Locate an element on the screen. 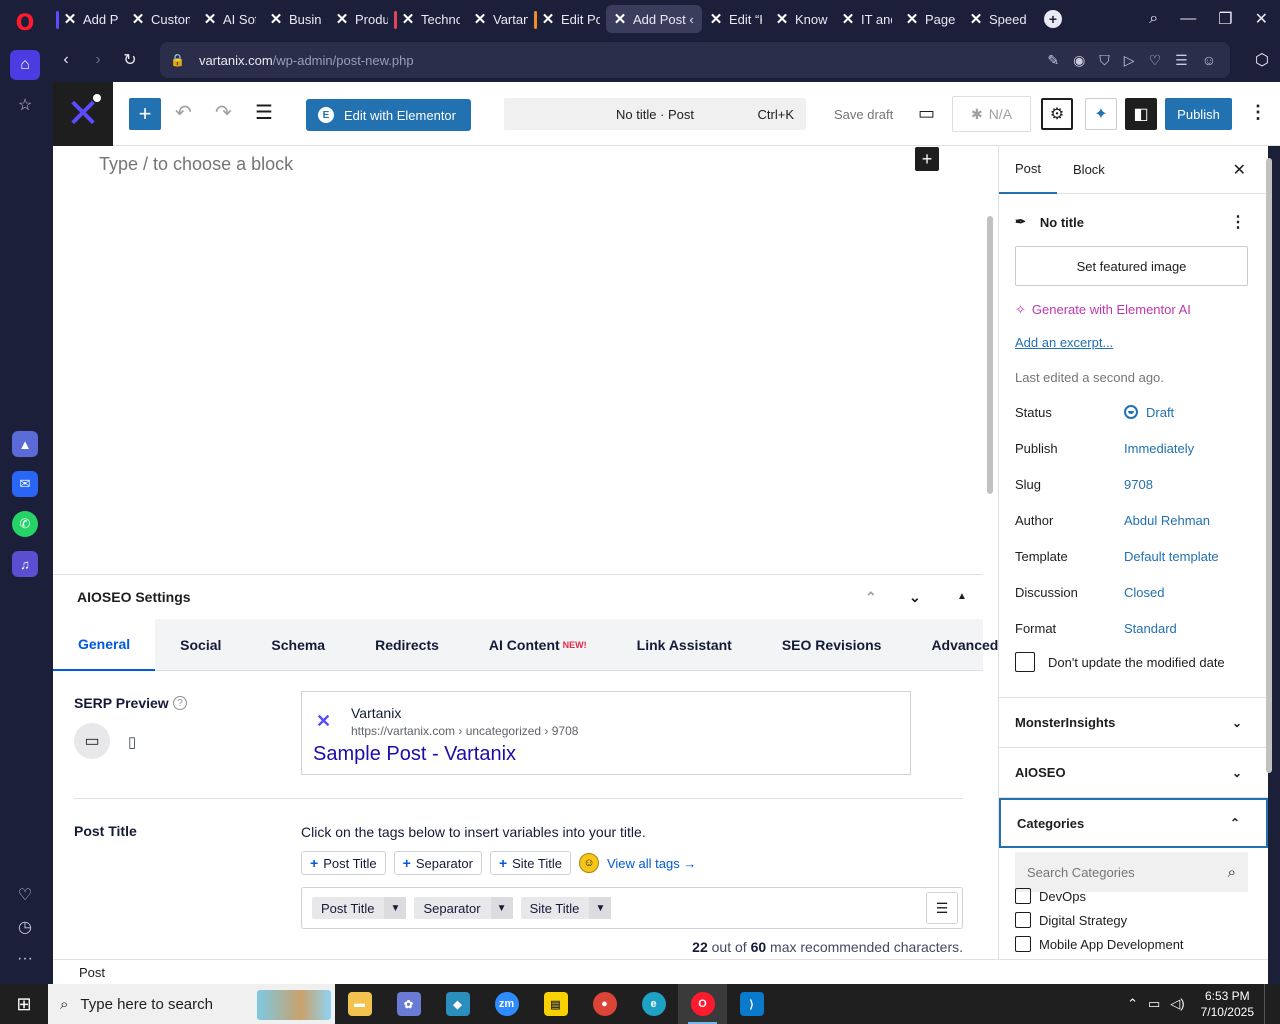 This screenshot has height=1024, width=1280. aioseo-tab: Social is located at coordinates (200, 645).